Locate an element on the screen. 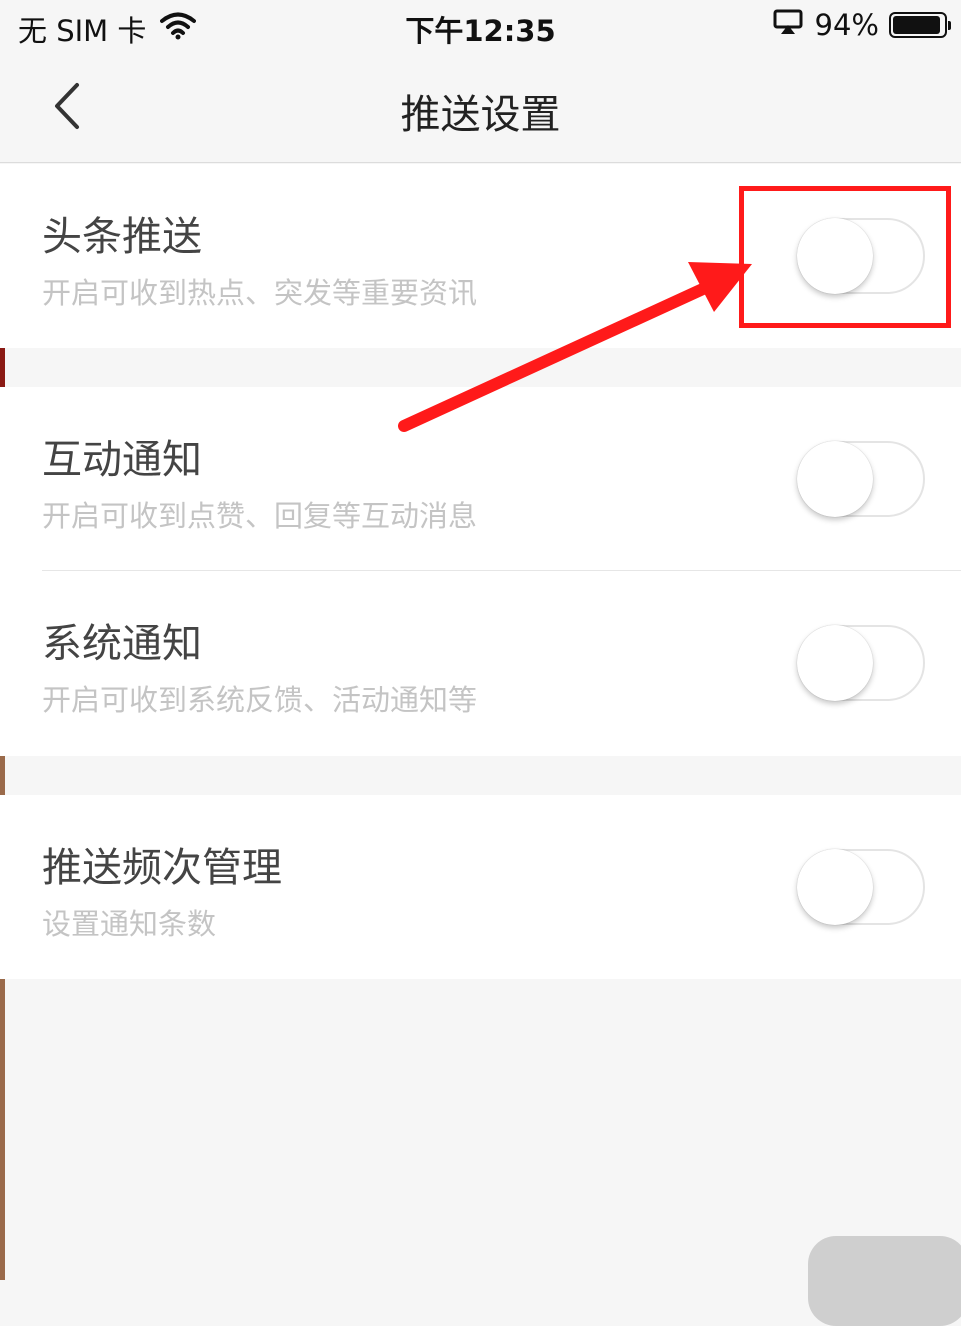 The height and width of the screenshot is (1326, 961). setting-title: 互动通知 is located at coordinates (122, 460).